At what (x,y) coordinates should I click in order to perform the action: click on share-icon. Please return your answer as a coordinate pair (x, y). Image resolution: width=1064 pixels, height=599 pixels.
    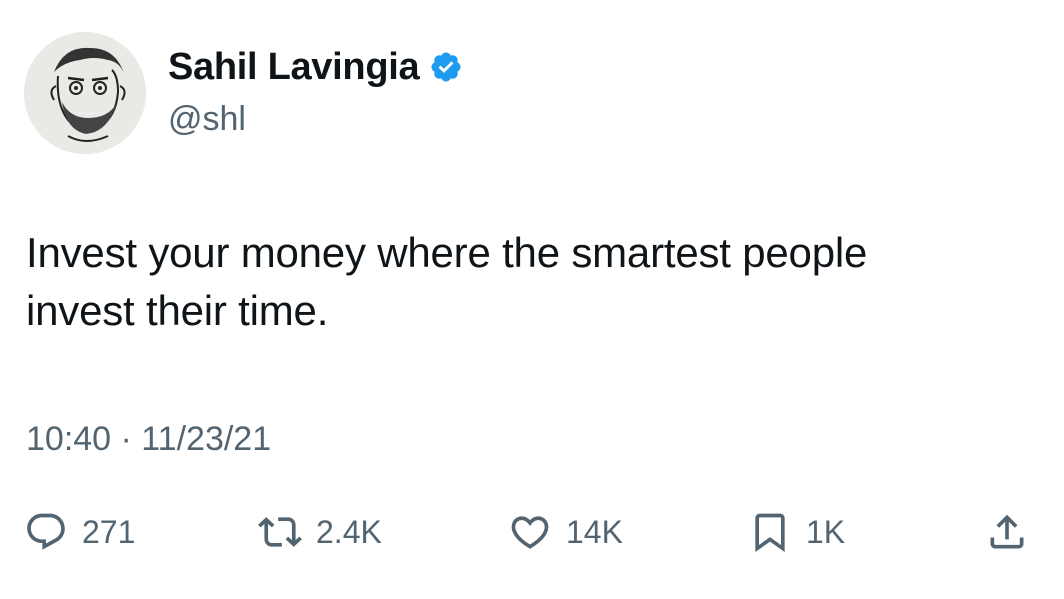
    Looking at the image, I should click on (1007, 531).